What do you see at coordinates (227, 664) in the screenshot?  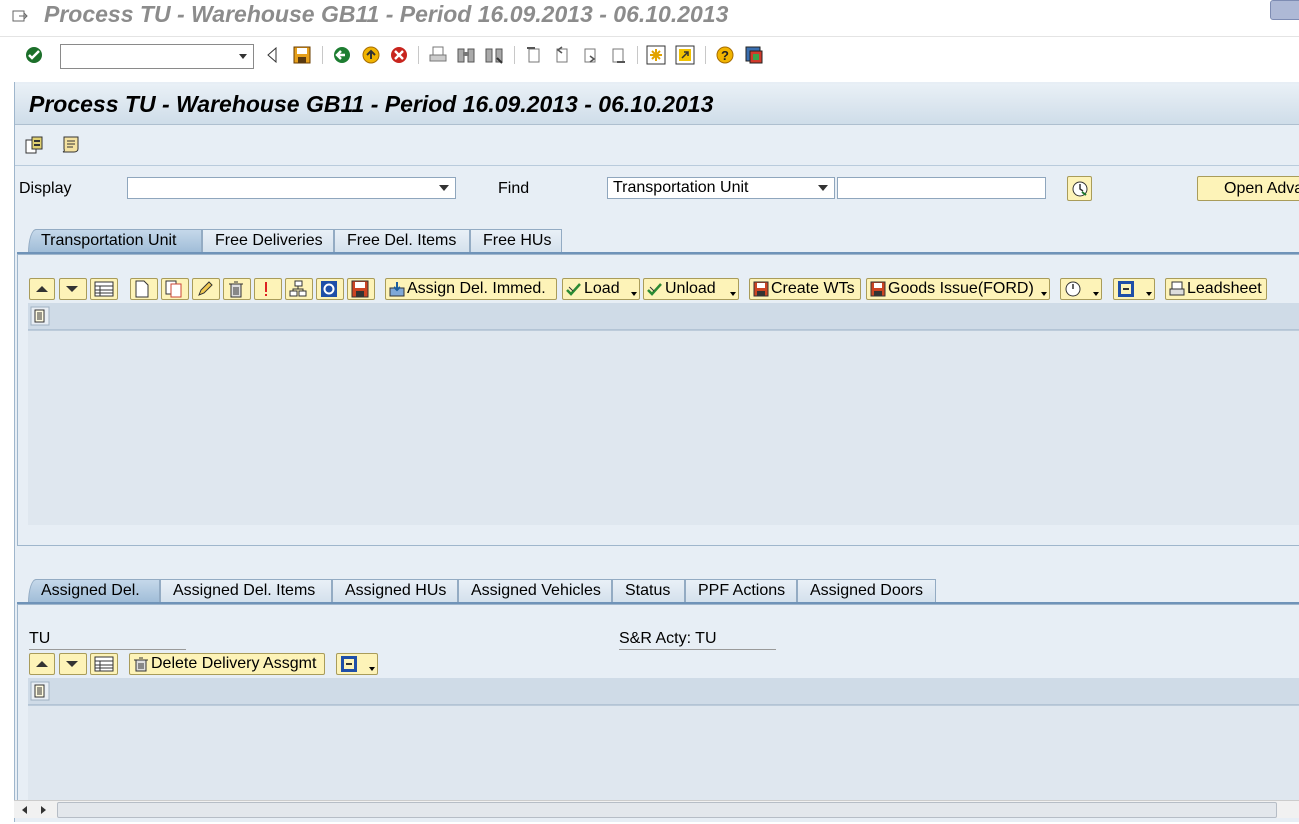 I see `delete-delivery-assgmt-button: Delete Delivery Assgmt` at bounding box center [227, 664].